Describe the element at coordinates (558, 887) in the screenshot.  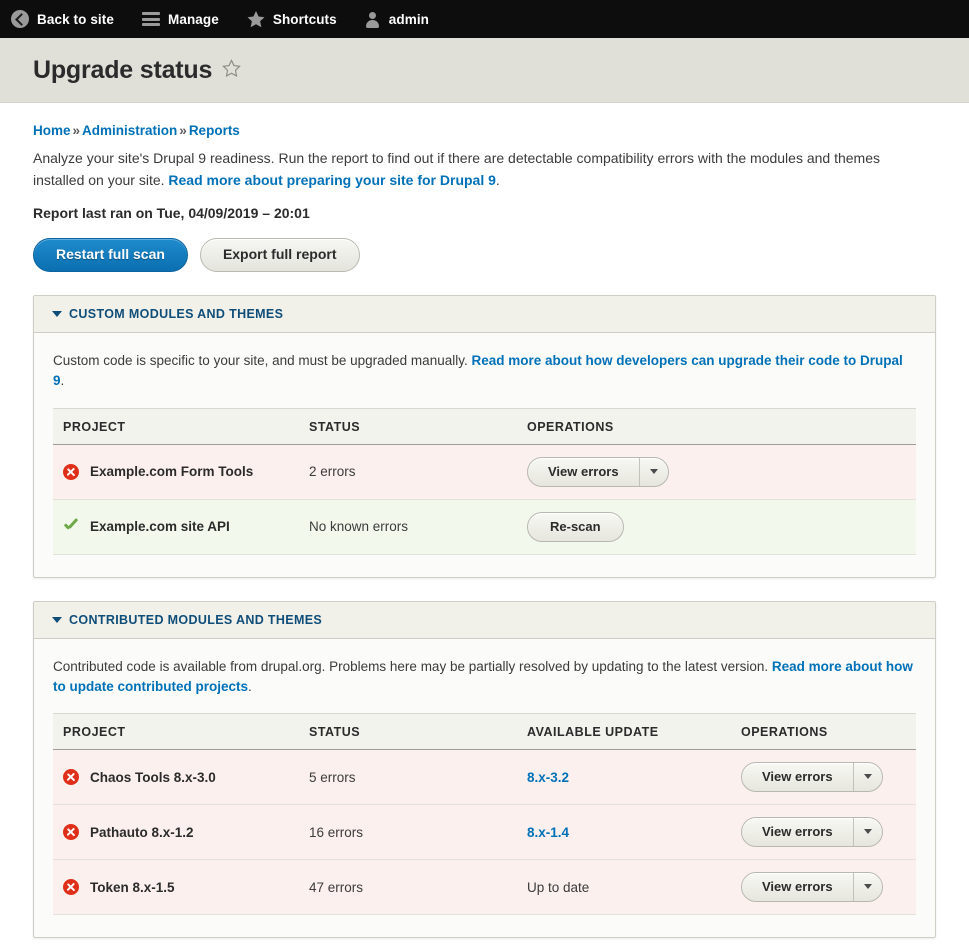
I see `available-update-text: Up to date` at that location.